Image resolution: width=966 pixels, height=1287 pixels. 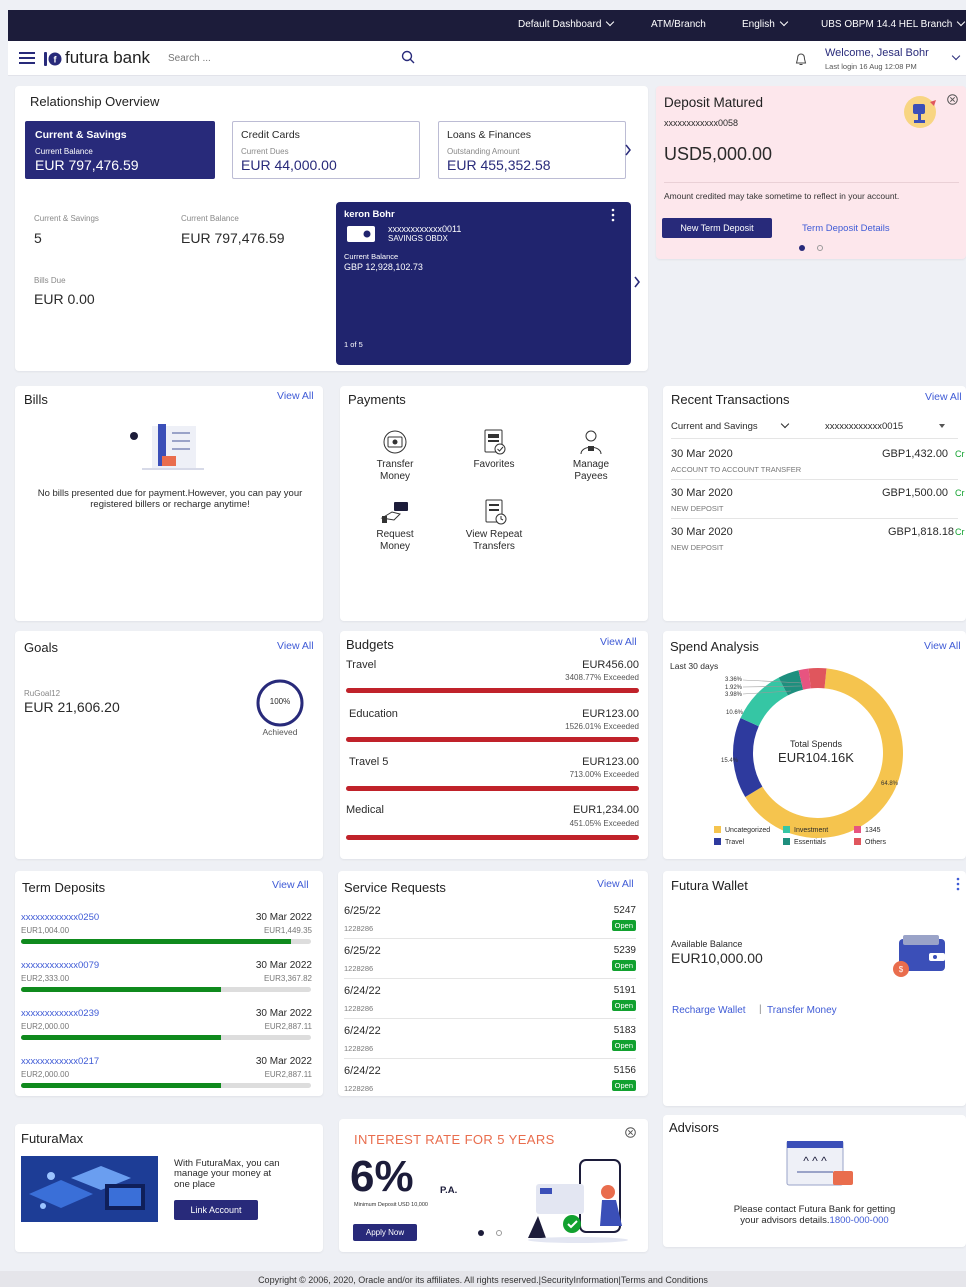 What do you see at coordinates (802, 1010) in the screenshot?
I see `transfer-money-link: Transfer Money` at bounding box center [802, 1010].